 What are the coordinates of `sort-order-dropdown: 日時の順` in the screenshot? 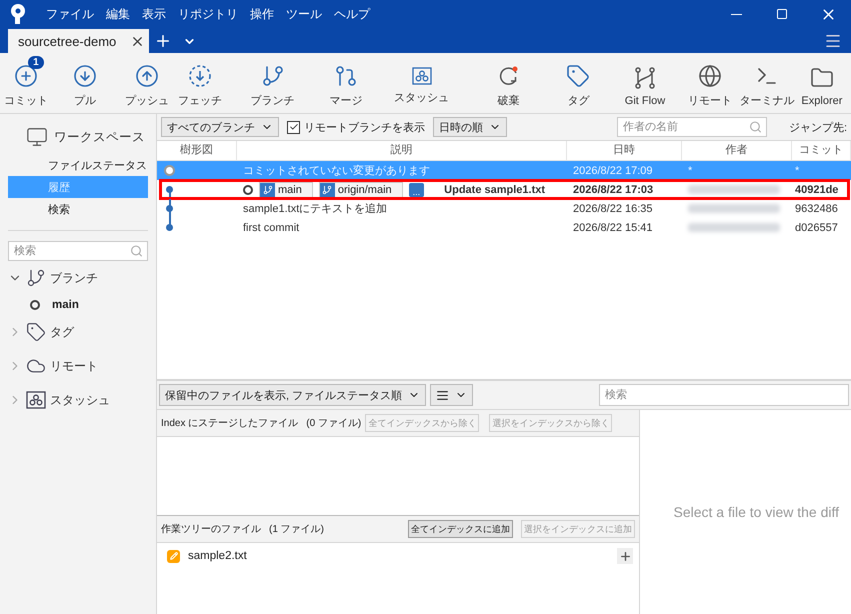 It's located at (470, 127).